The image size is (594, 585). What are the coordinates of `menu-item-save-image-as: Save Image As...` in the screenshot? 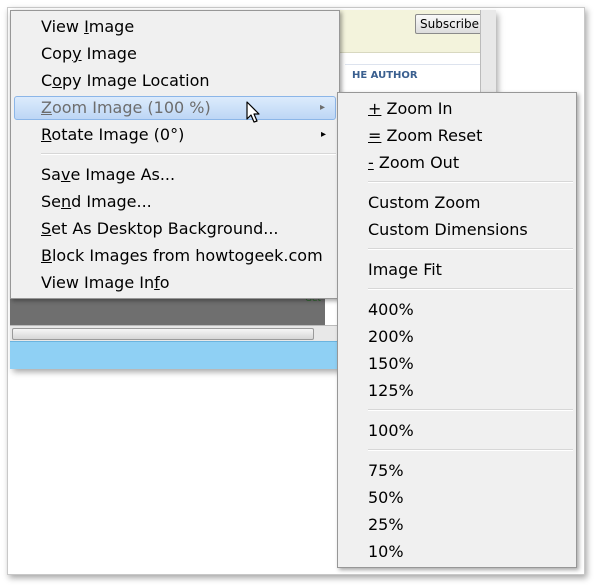 It's located at (175, 175).